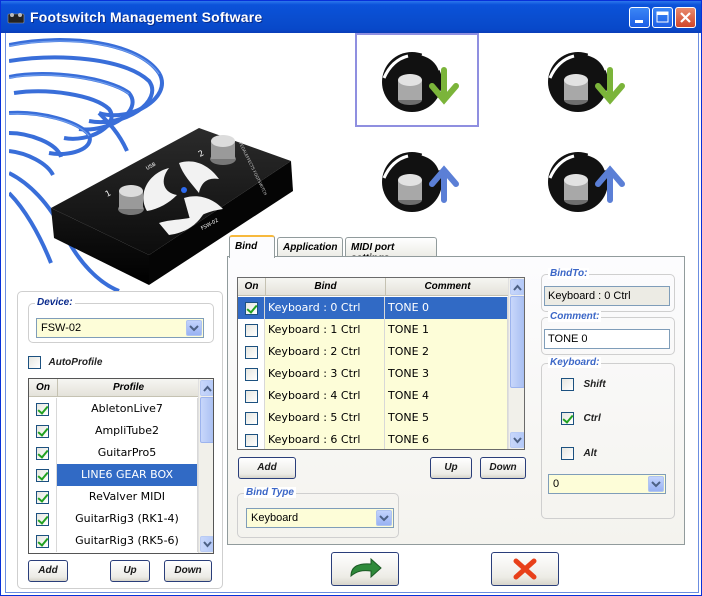  Describe the element at coordinates (417, 180) in the screenshot. I see `pedal-1-release-tile` at that location.